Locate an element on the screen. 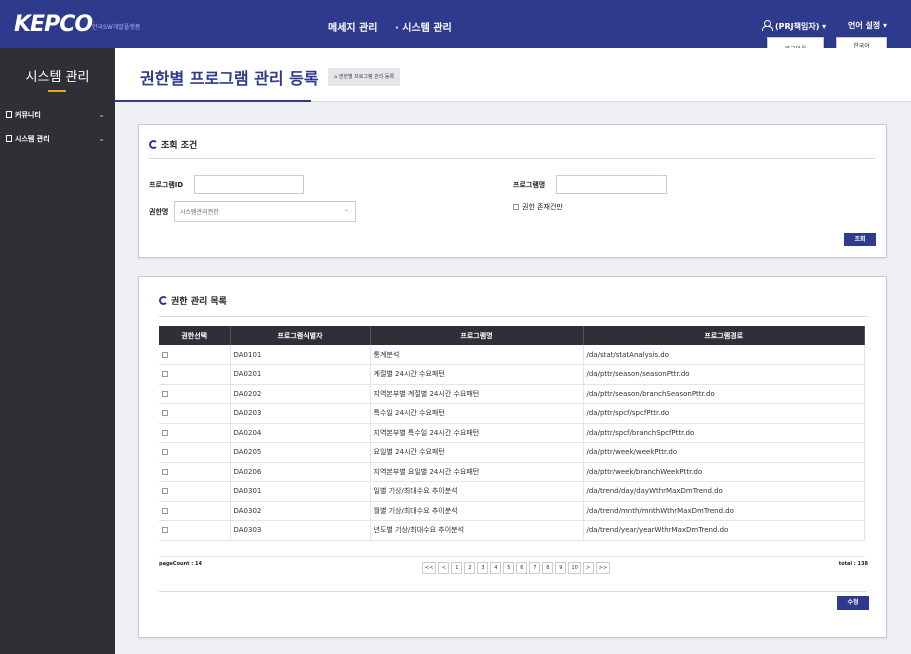 The image size is (911, 654). page-button: 7 is located at coordinates (535, 568).